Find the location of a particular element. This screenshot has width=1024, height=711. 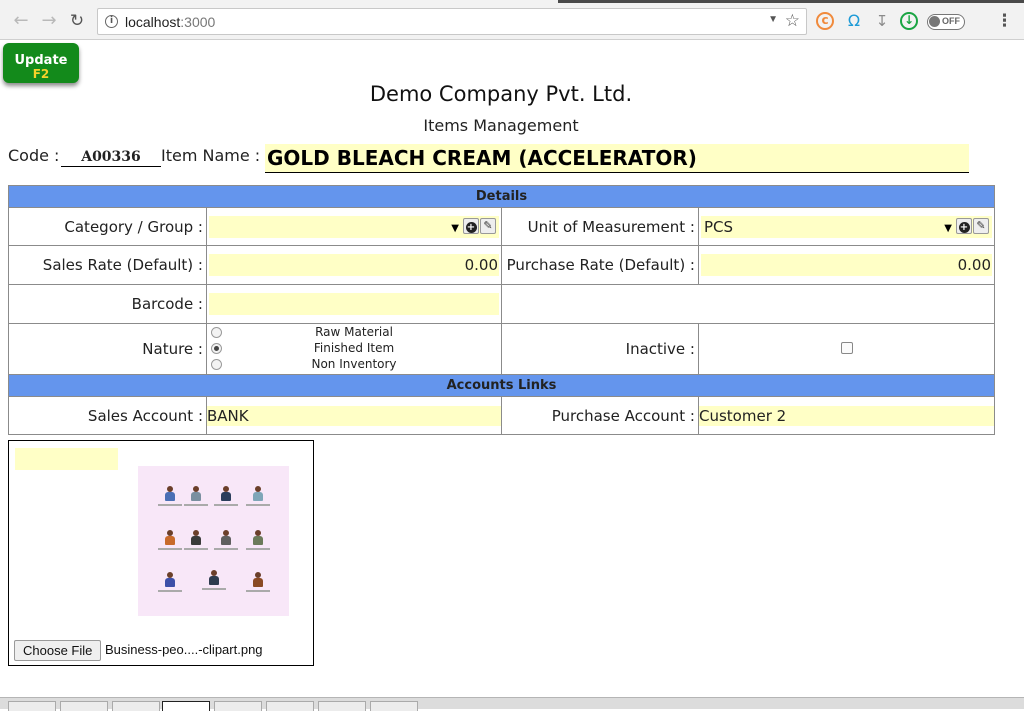

code-value: A00336 is located at coordinates (111, 158).